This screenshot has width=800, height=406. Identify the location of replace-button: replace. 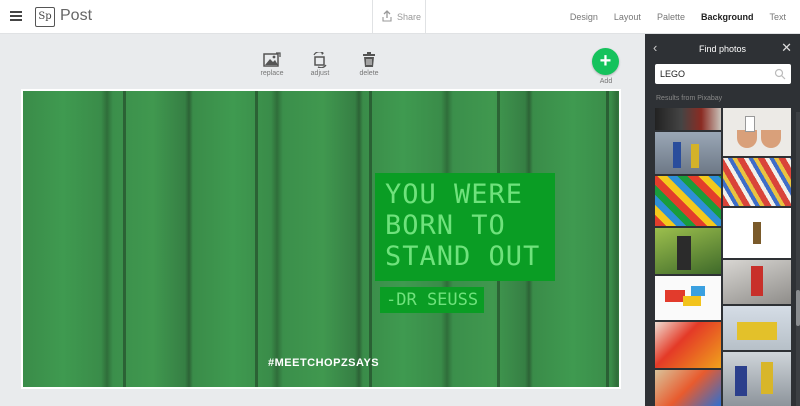
(272, 64).